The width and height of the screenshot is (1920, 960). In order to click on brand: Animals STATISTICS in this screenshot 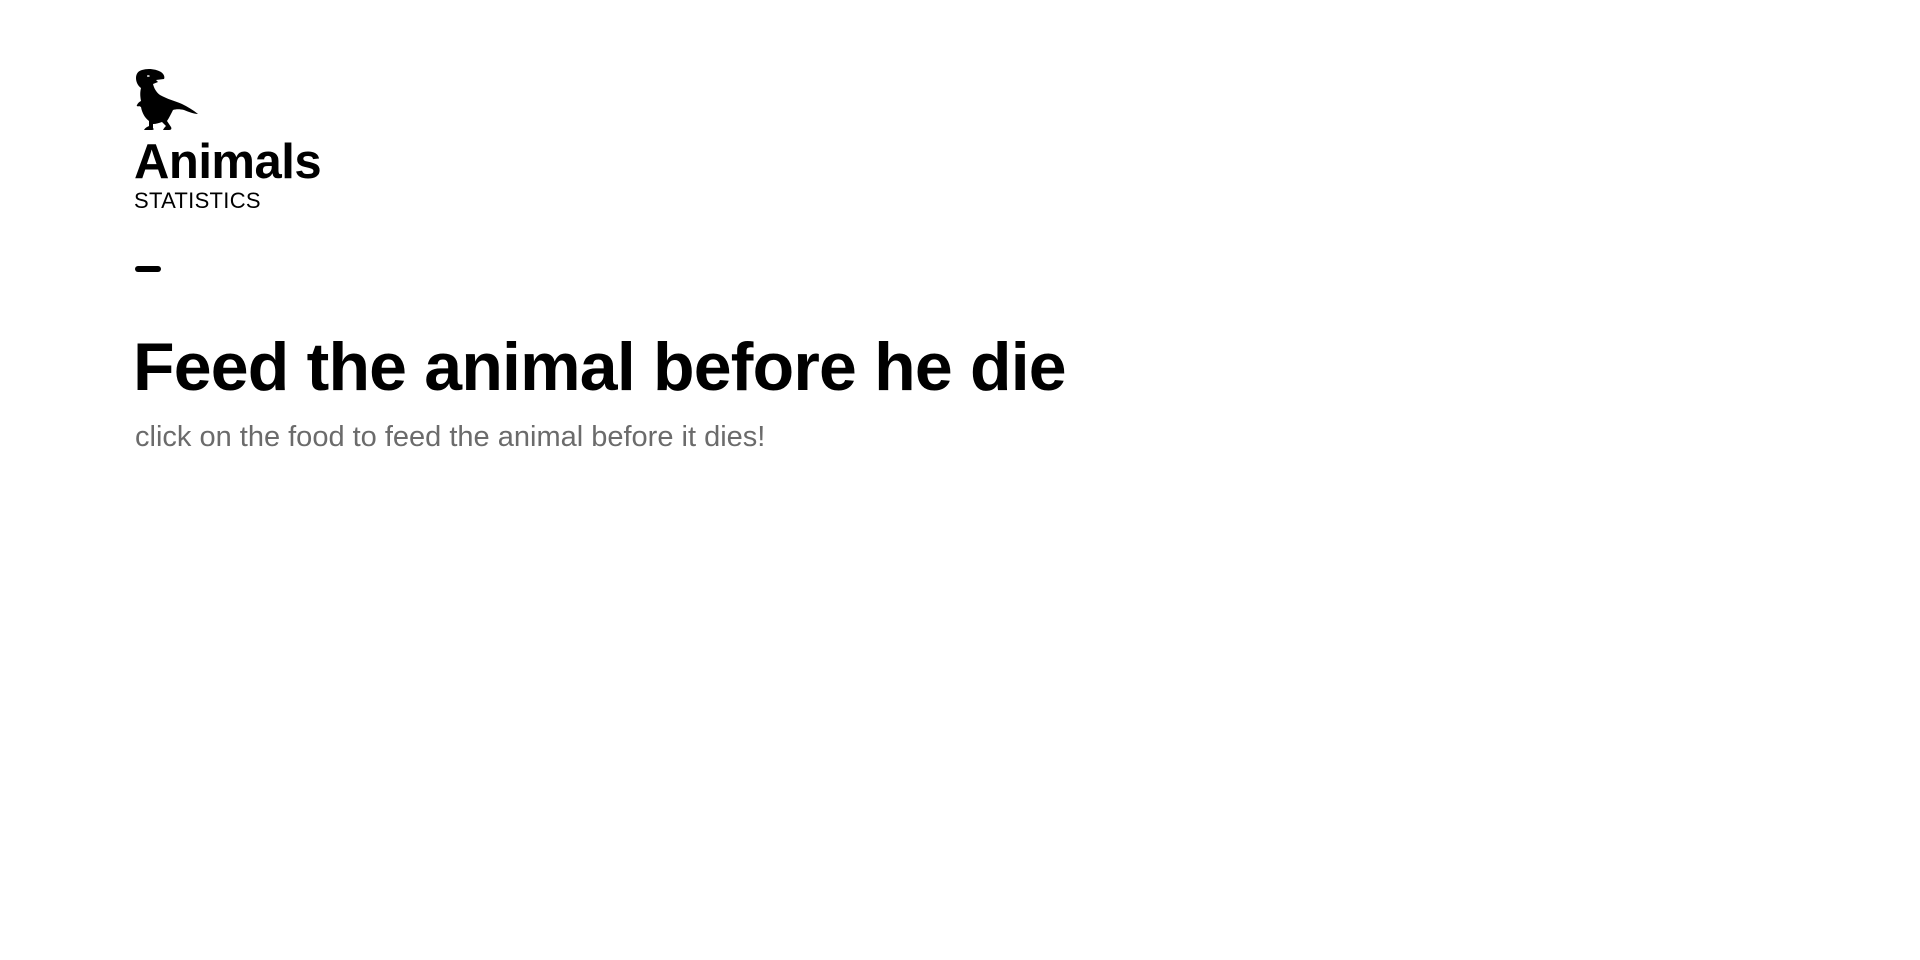, I will do `click(228, 140)`.